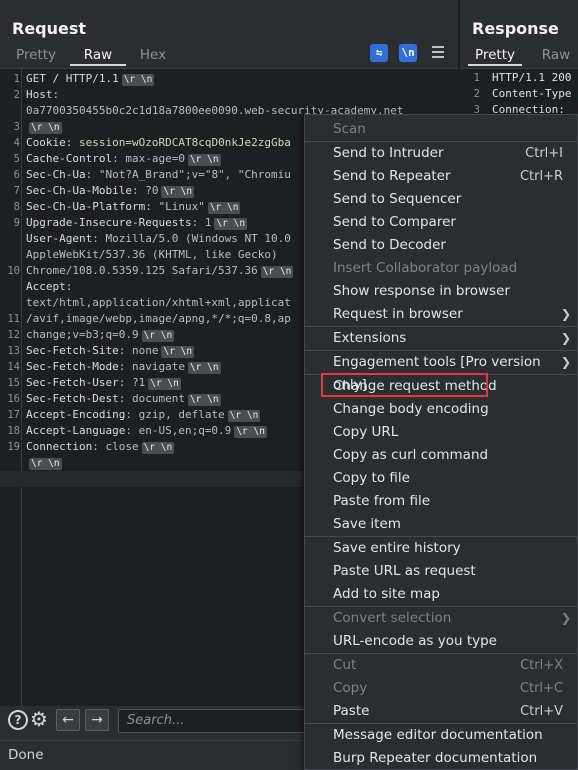 This screenshot has height=770, width=578. What do you see at coordinates (98, 55) in the screenshot?
I see `tab-raw: Raw` at bounding box center [98, 55].